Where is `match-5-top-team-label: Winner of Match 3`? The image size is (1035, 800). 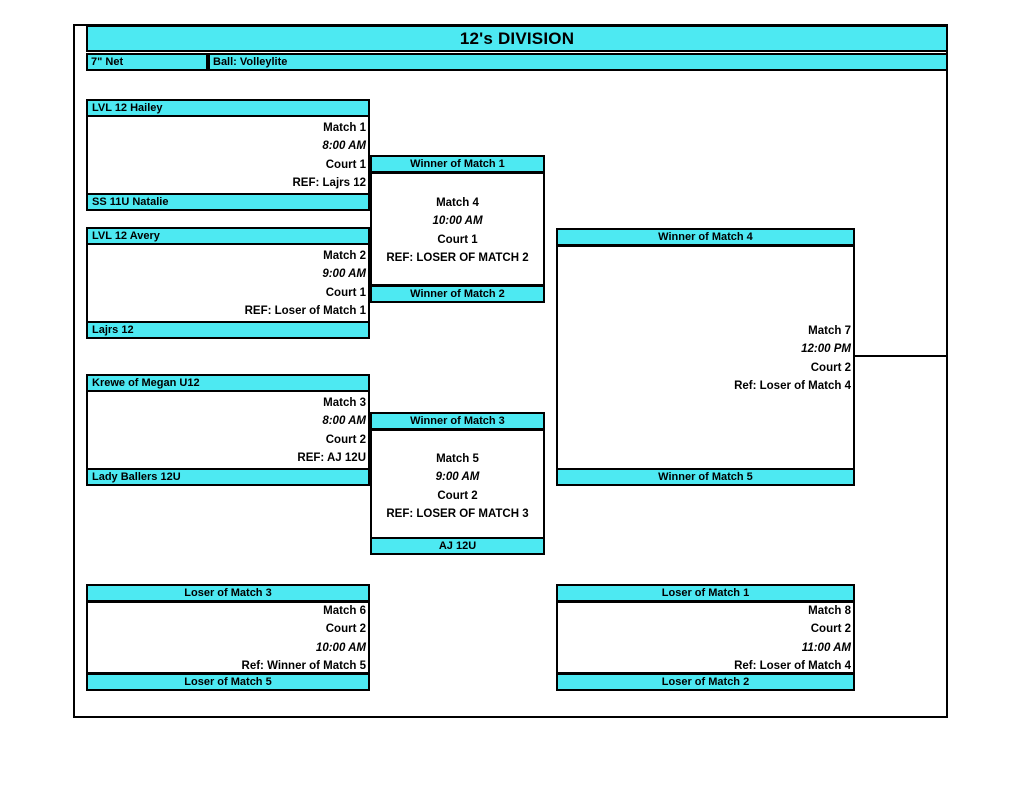 match-5-top-team-label: Winner of Match 3 is located at coordinates (457, 421).